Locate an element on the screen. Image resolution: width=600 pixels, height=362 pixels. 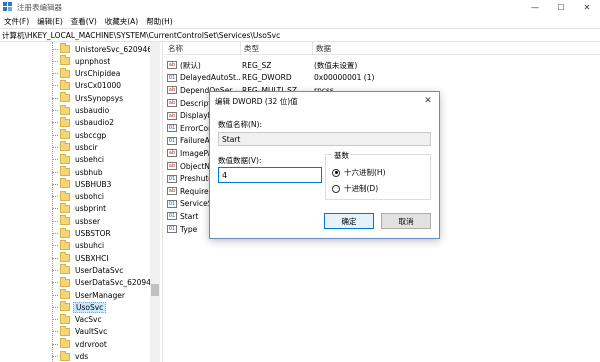
tree-item-label: USBXHCI is located at coordinates (92, 258).